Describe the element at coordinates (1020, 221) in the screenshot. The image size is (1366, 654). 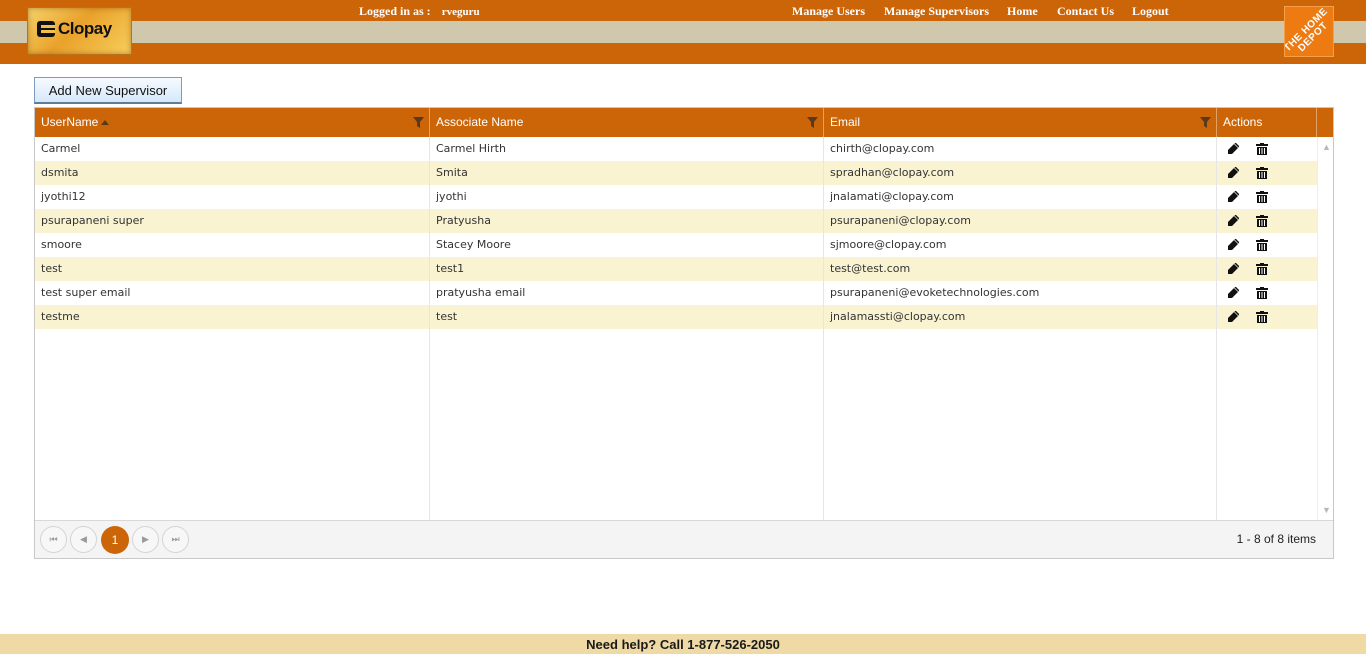
I see `cell-email: psurapaneni@clopay.com` at that location.